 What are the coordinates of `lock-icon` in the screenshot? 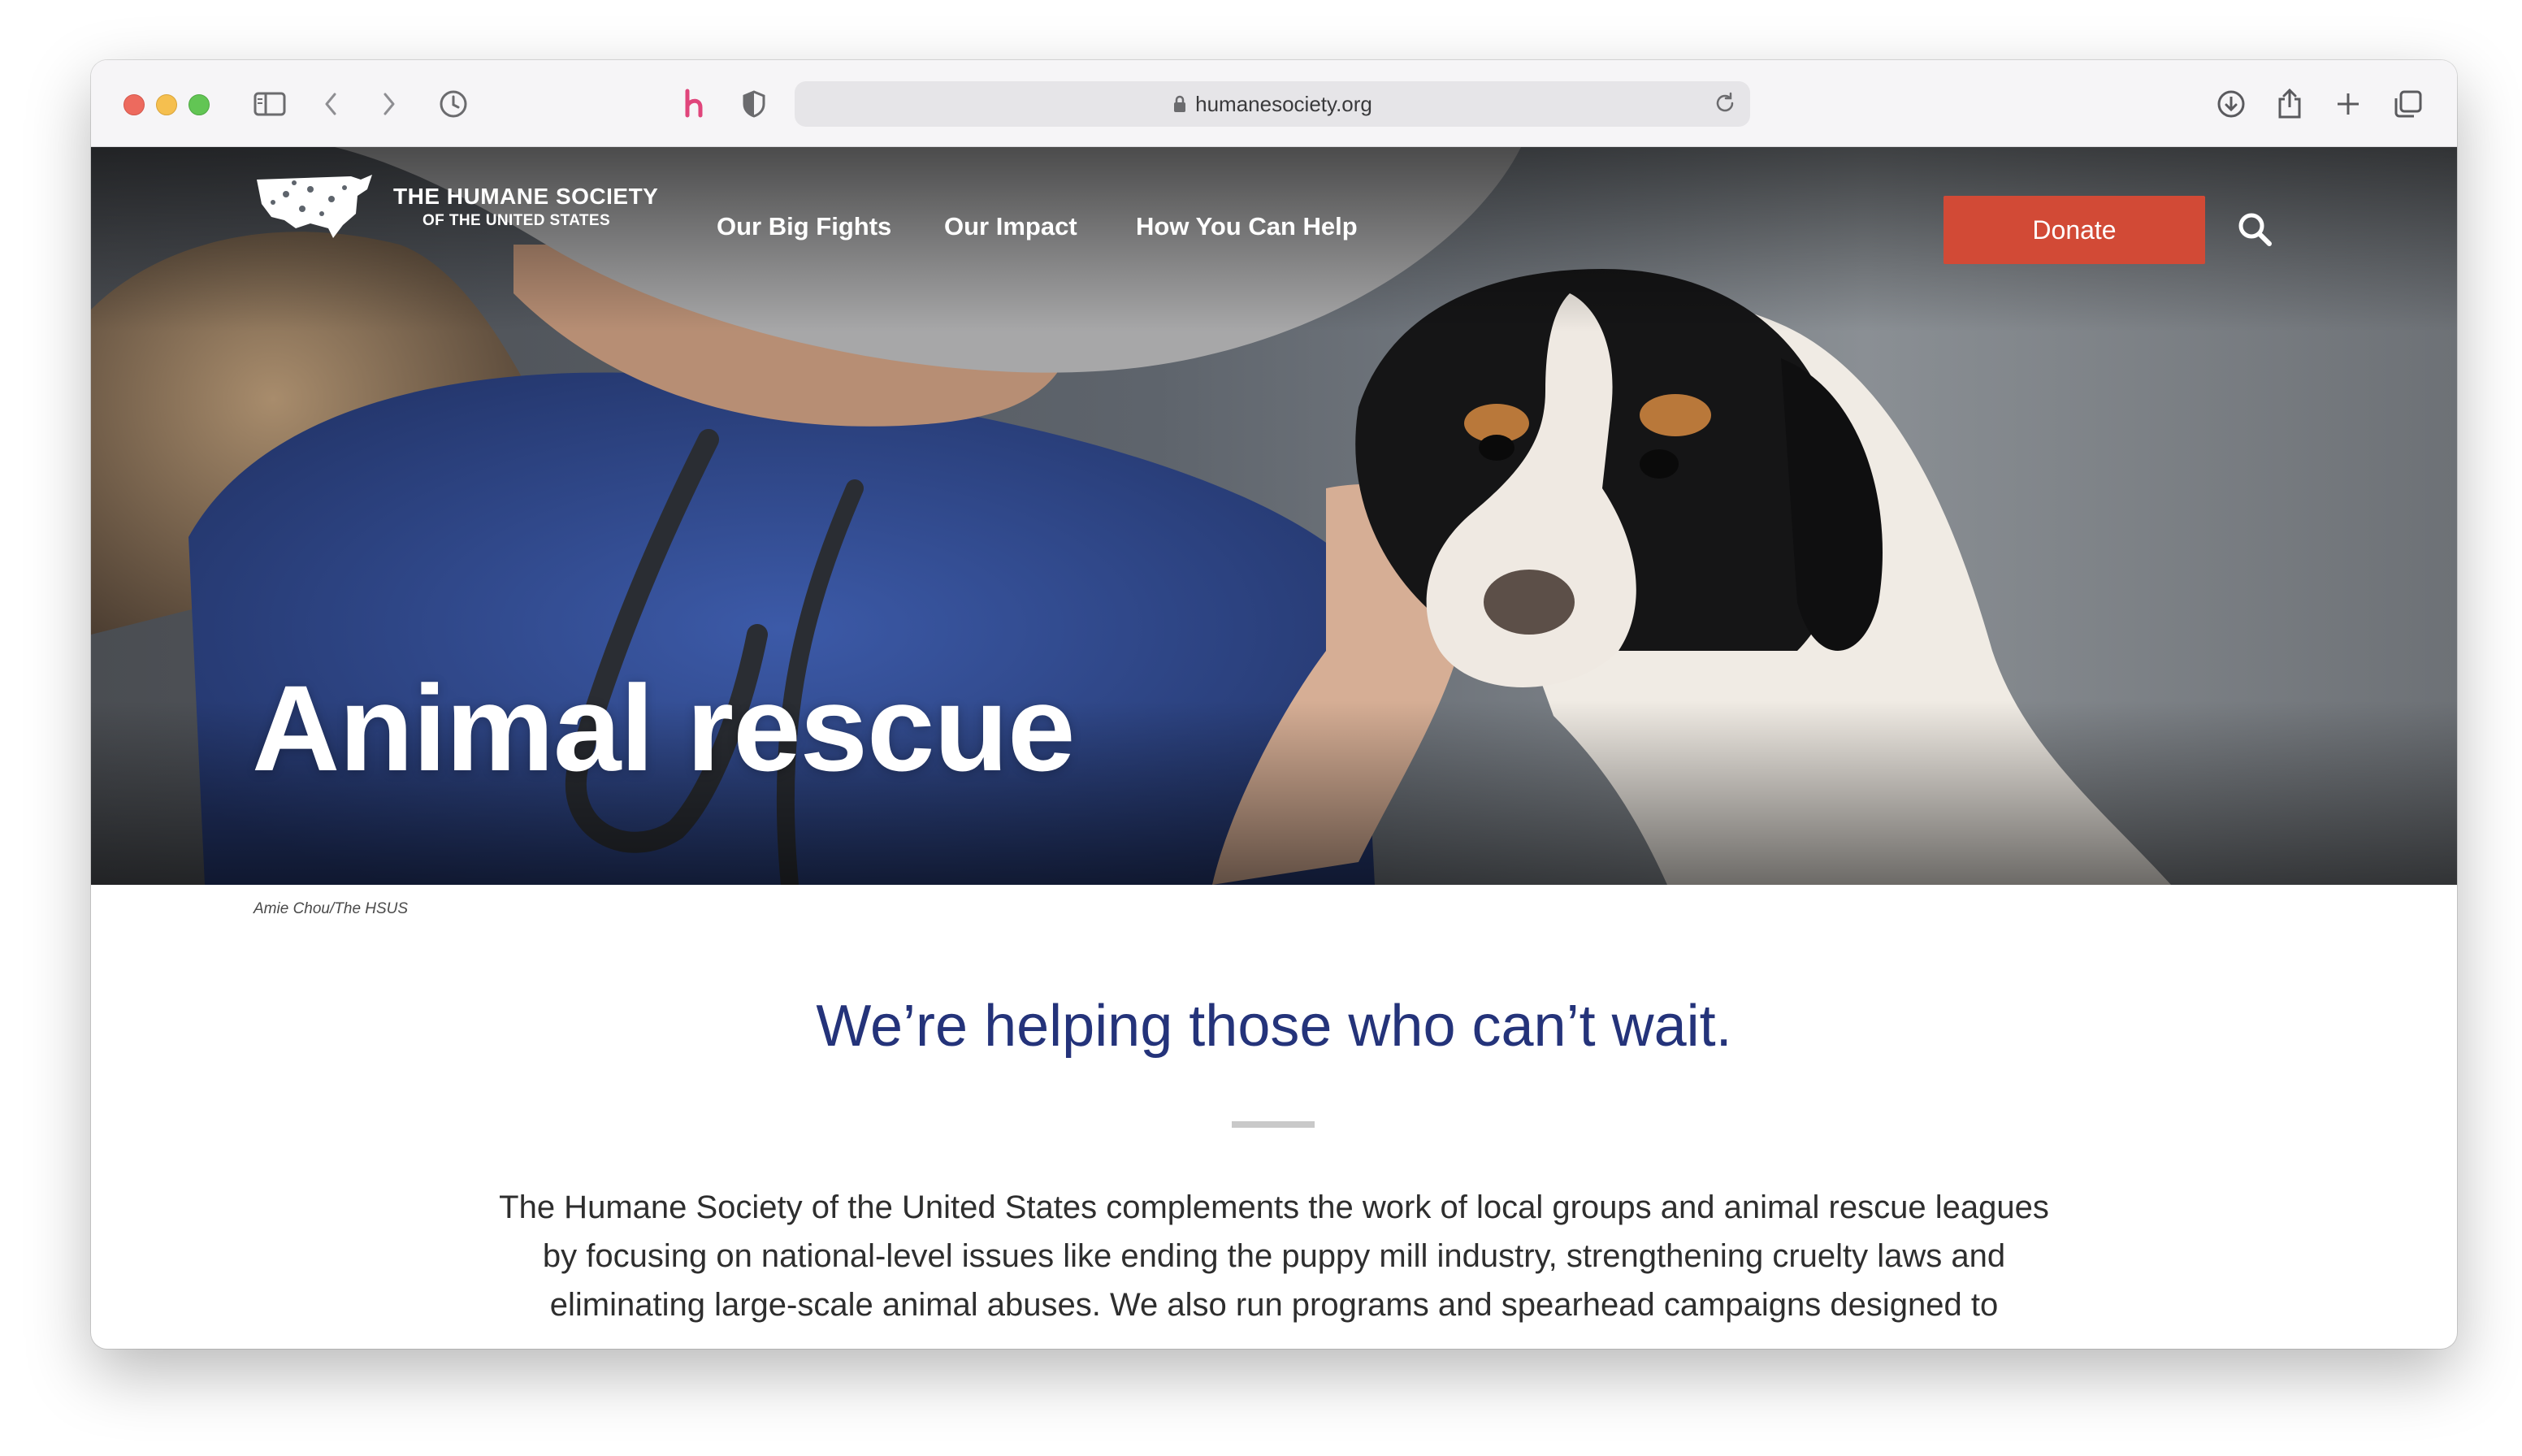 It's located at (1180, 104).